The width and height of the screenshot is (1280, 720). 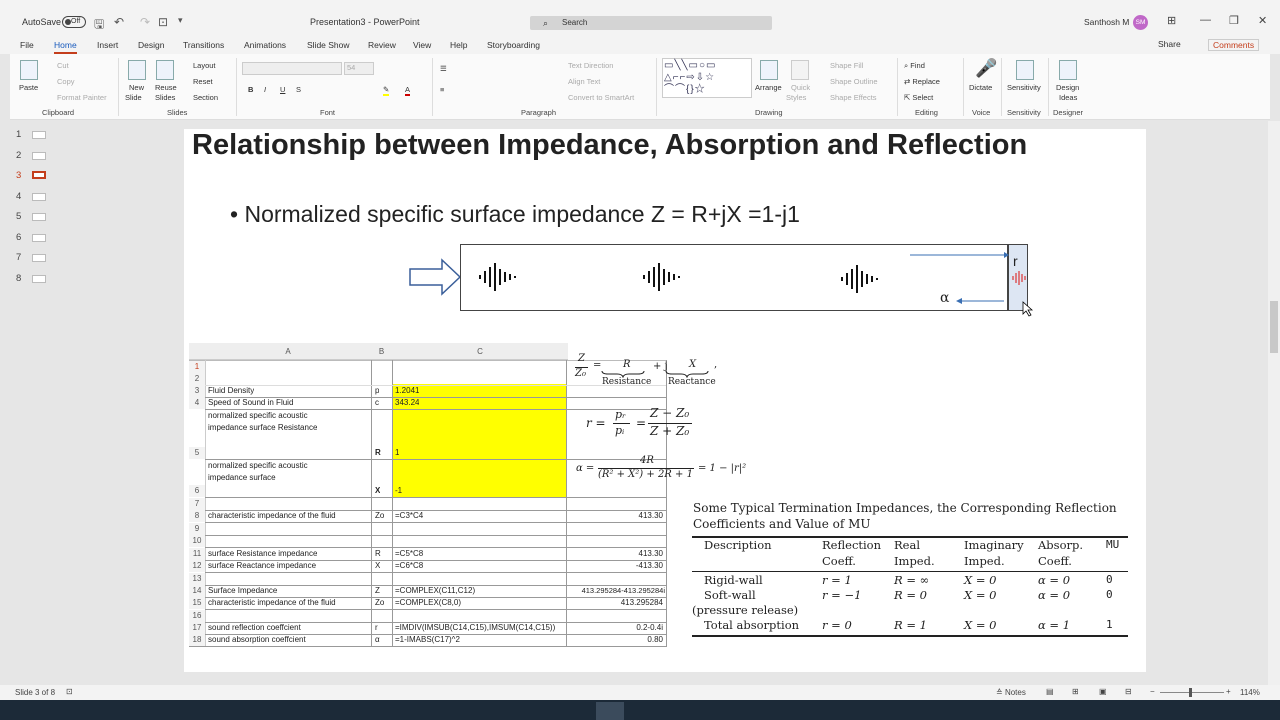 I want to click on font-name-box, so click(x=292, y=68).